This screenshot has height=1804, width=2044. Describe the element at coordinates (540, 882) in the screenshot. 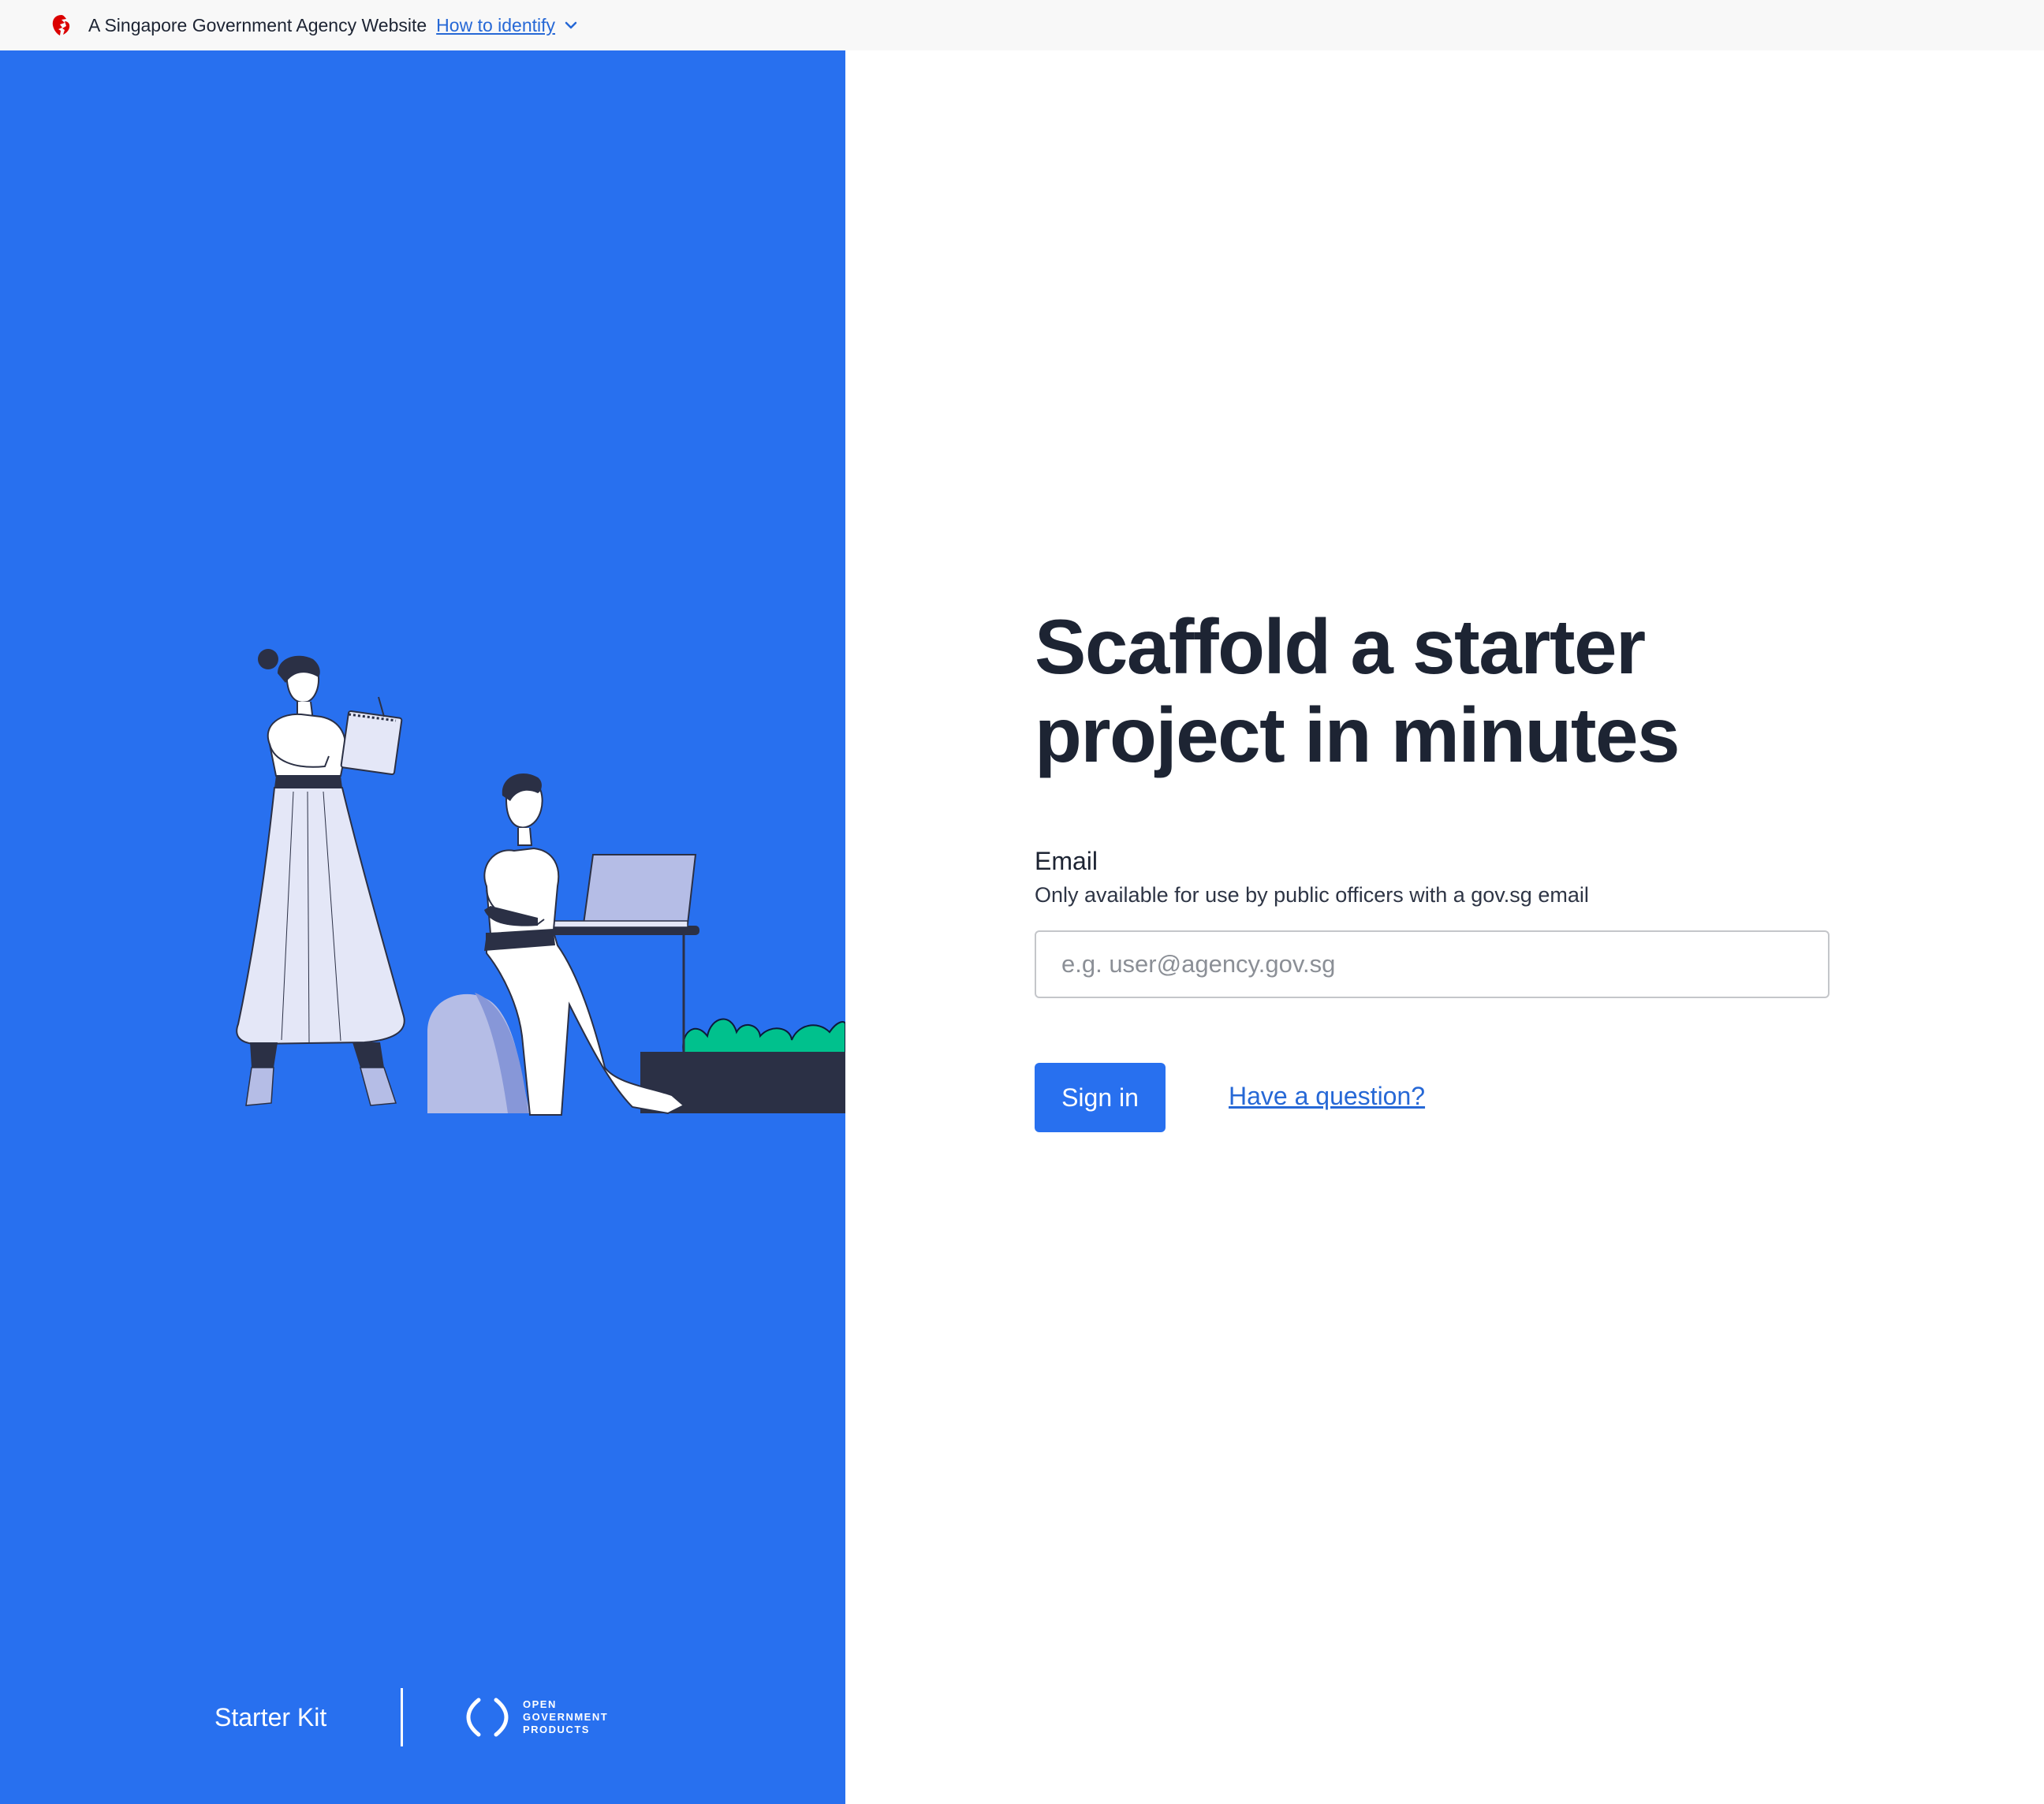

I see `illustration-people-working` at that location.